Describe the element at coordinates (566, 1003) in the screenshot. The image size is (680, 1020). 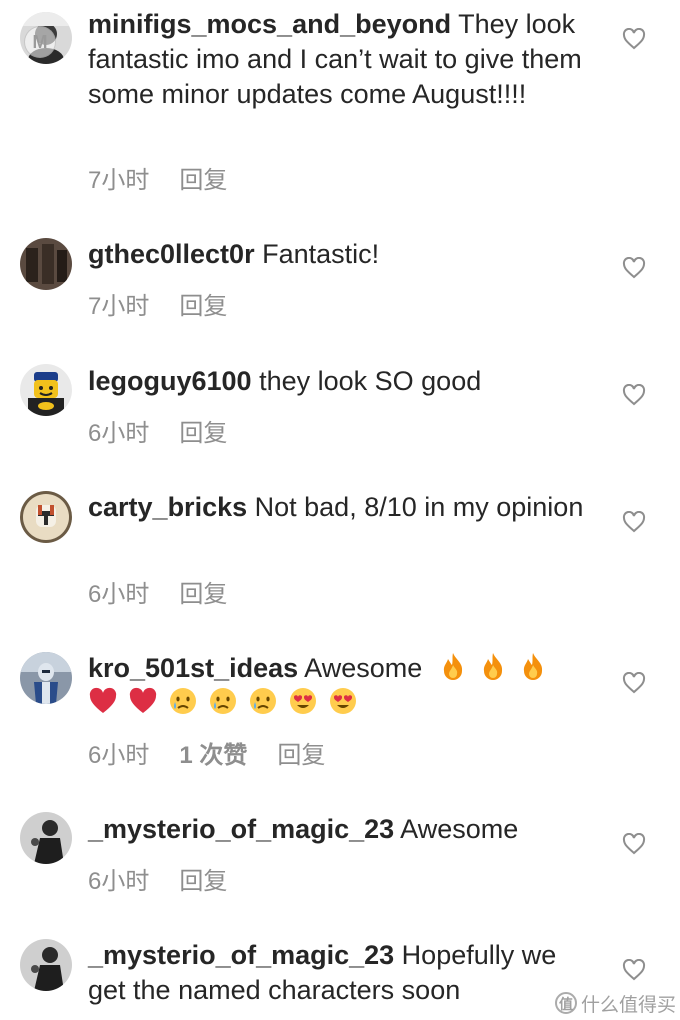
I see `watermark-logo-icon: 值` at that location.